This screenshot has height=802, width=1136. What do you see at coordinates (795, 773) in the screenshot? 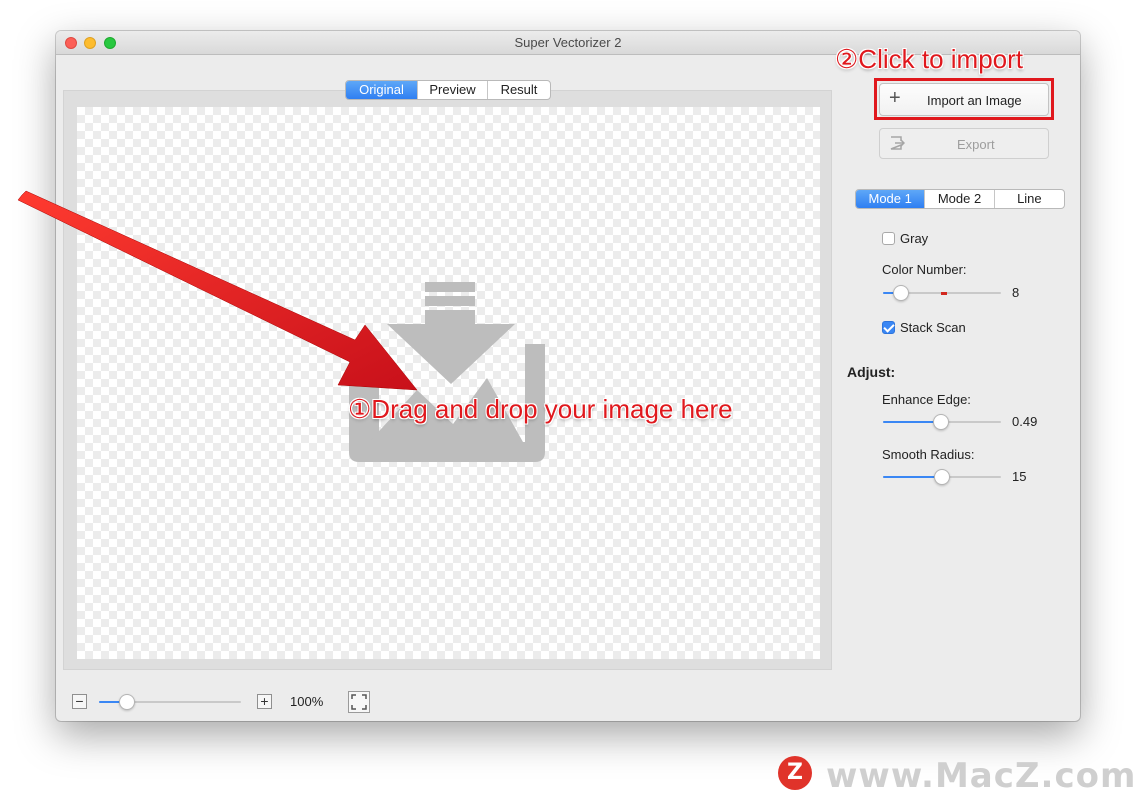
I see `macz-logo-icon: Z` at bounding box center [795, 773].